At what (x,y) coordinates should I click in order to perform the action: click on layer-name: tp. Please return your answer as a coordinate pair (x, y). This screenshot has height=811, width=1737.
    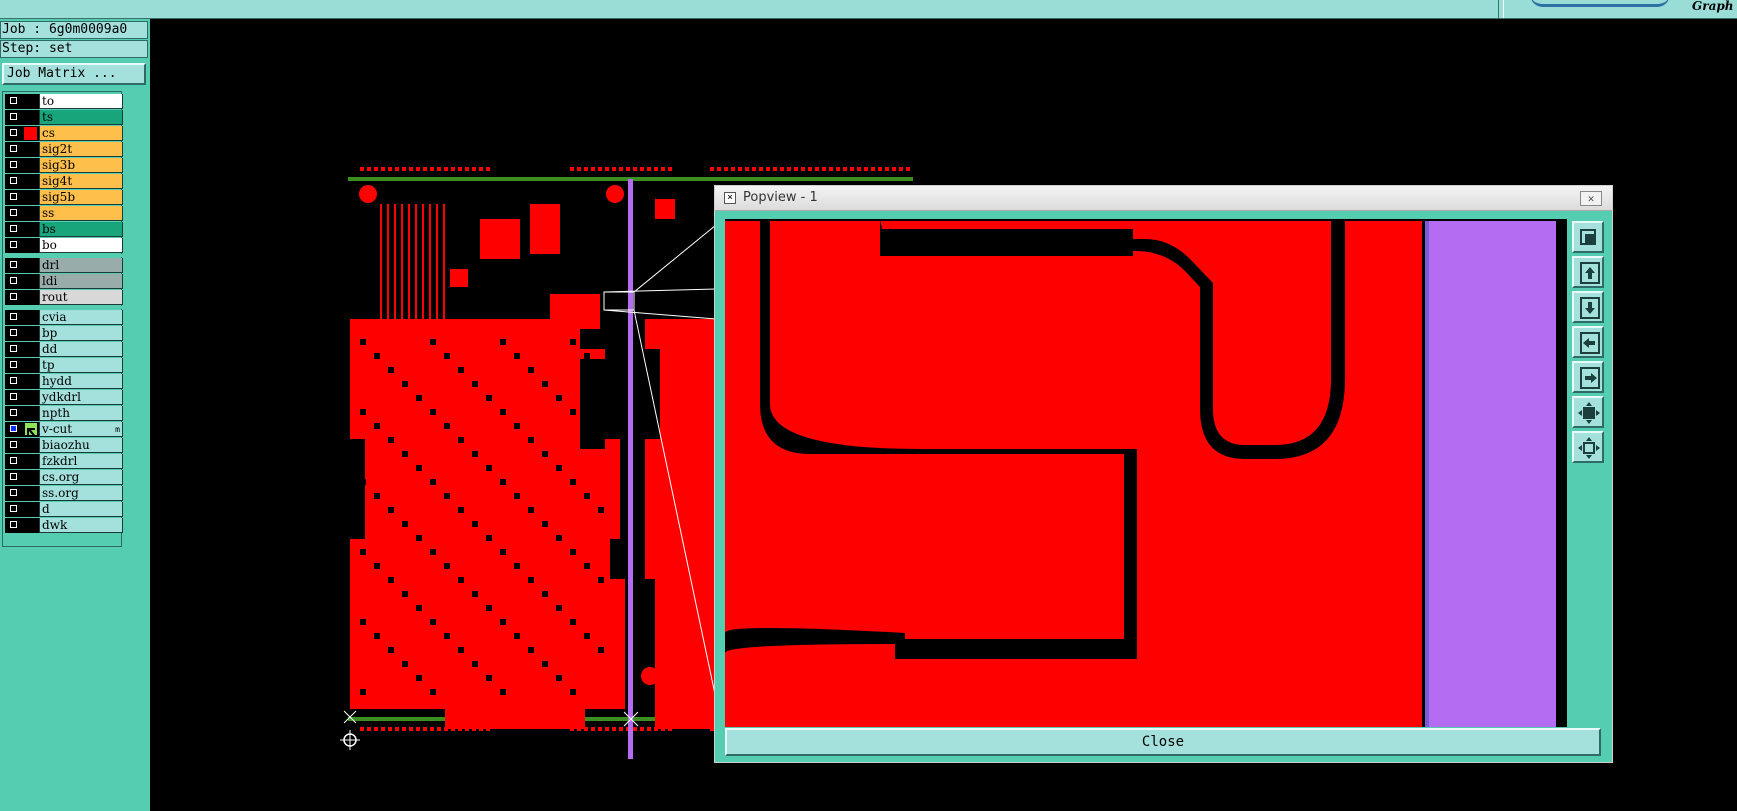
    Looking at the image, I should click on (81, 365).